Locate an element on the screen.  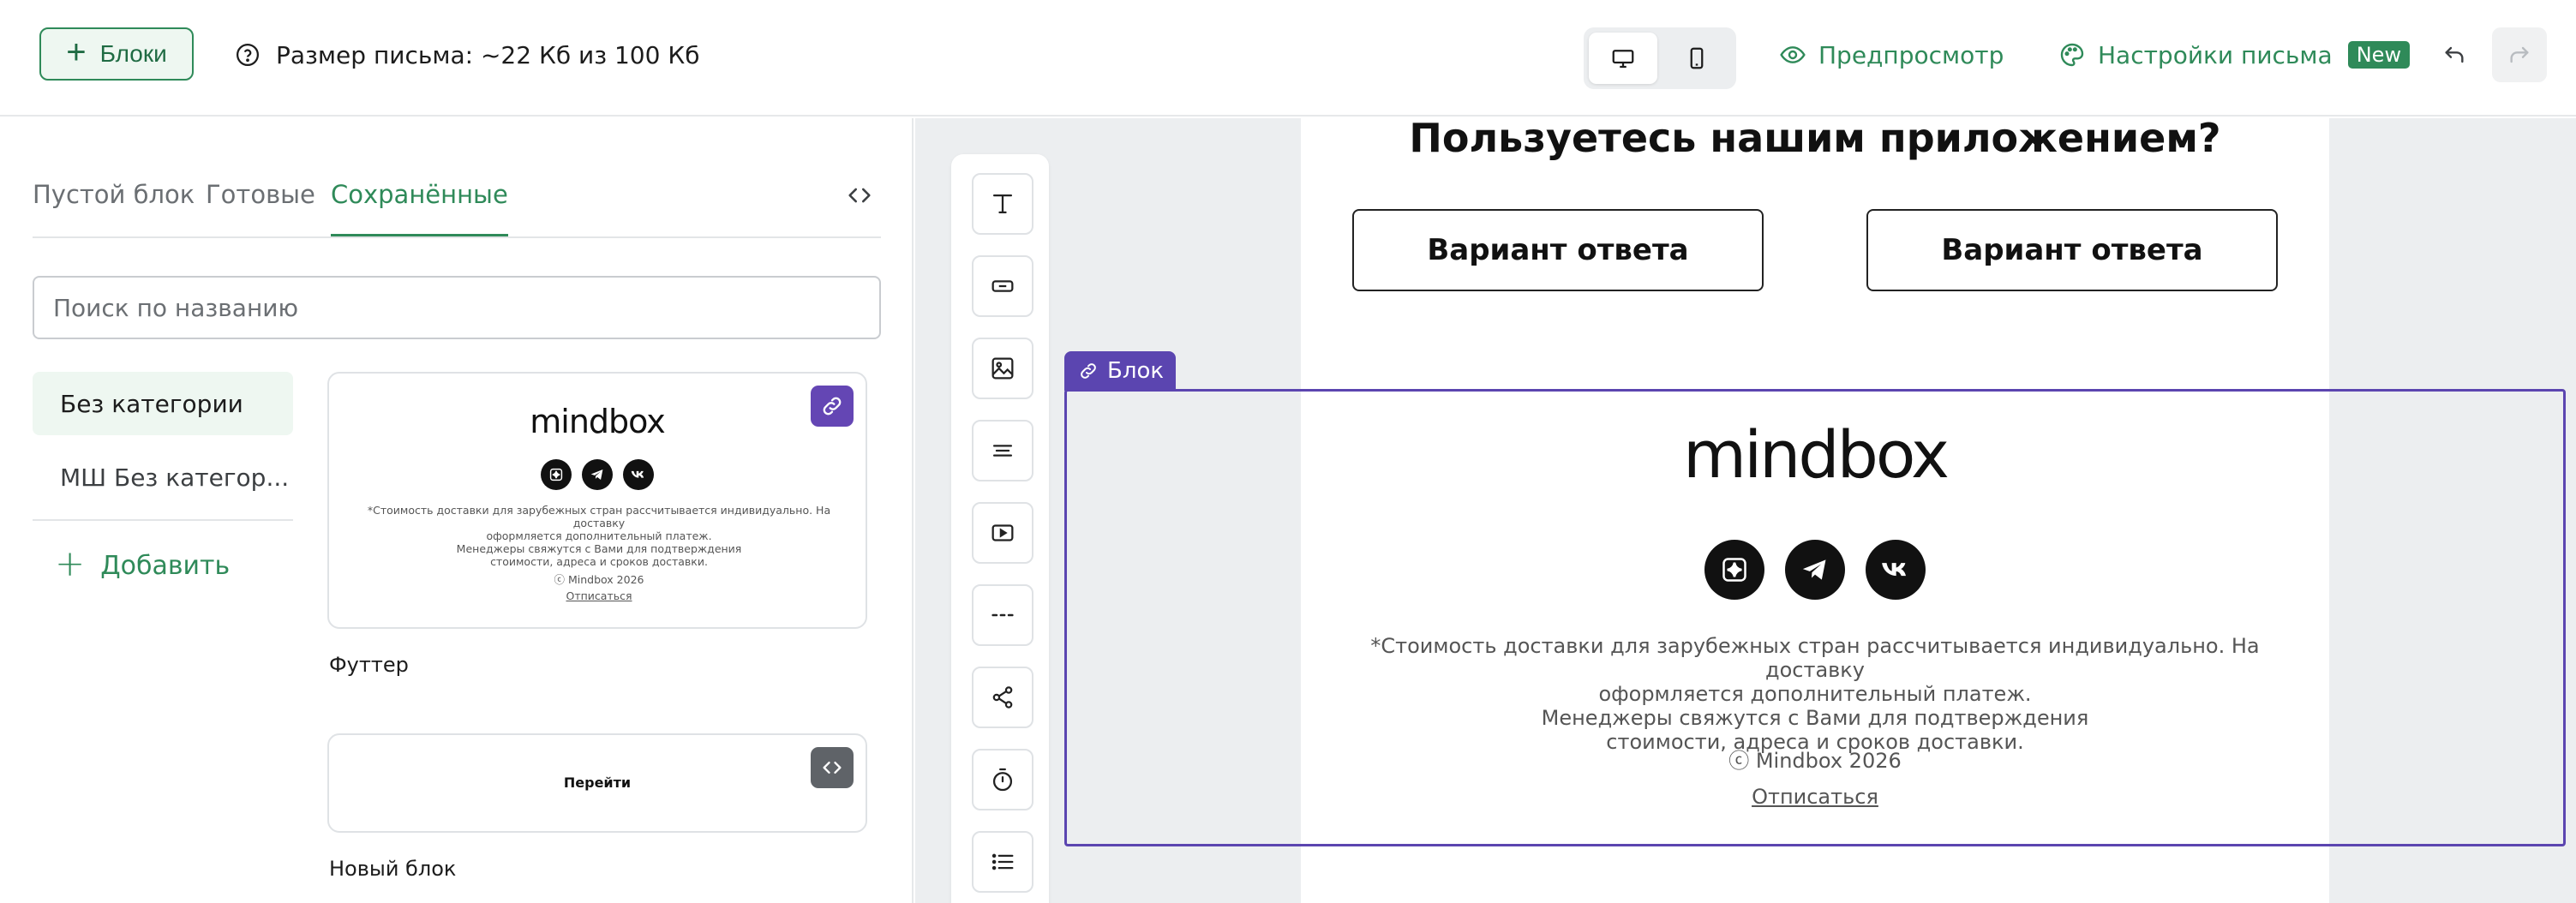
undo-icon is located at coordinates (2454, 54).